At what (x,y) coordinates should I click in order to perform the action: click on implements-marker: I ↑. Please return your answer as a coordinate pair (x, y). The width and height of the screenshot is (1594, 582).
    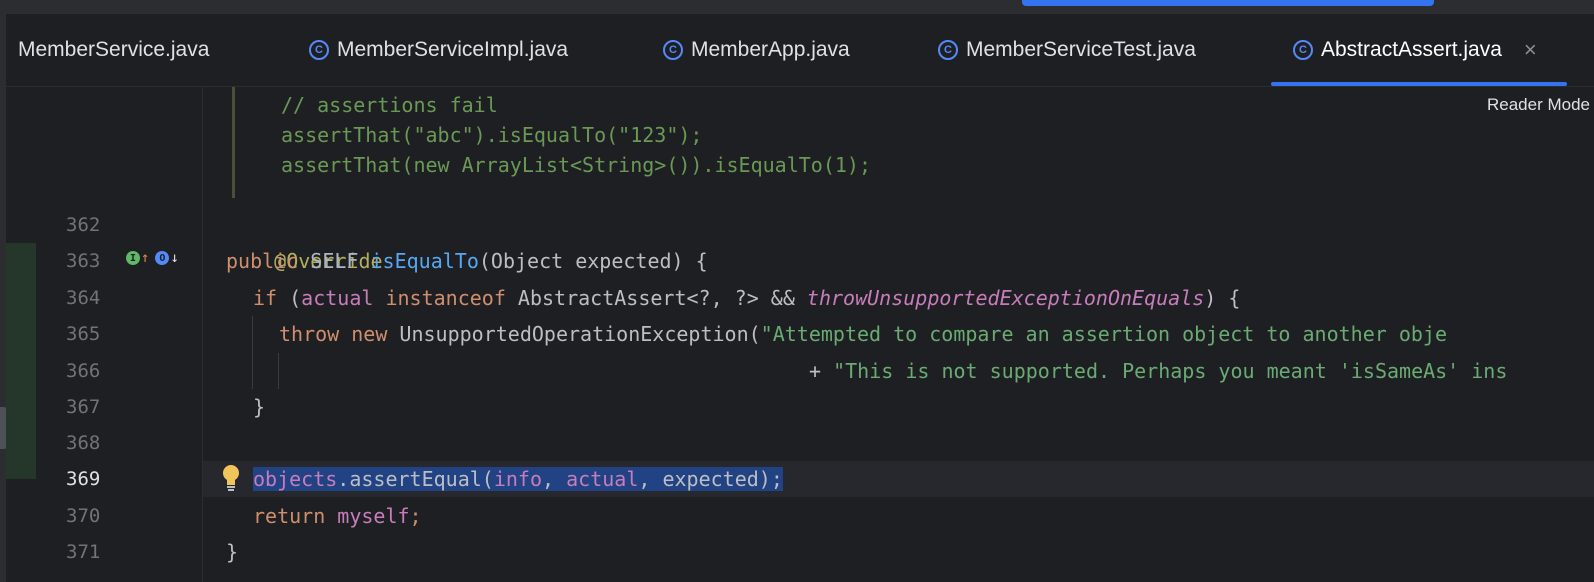
    Looking at the image, I should click on (137, 258).